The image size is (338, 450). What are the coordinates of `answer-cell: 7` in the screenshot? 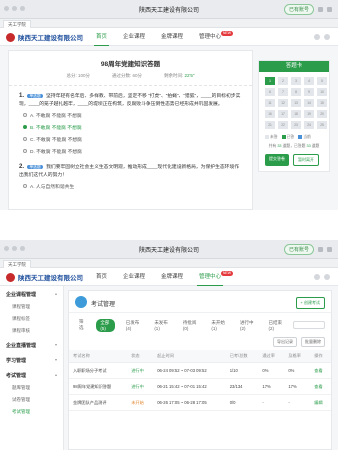 It's located at (283, 92).